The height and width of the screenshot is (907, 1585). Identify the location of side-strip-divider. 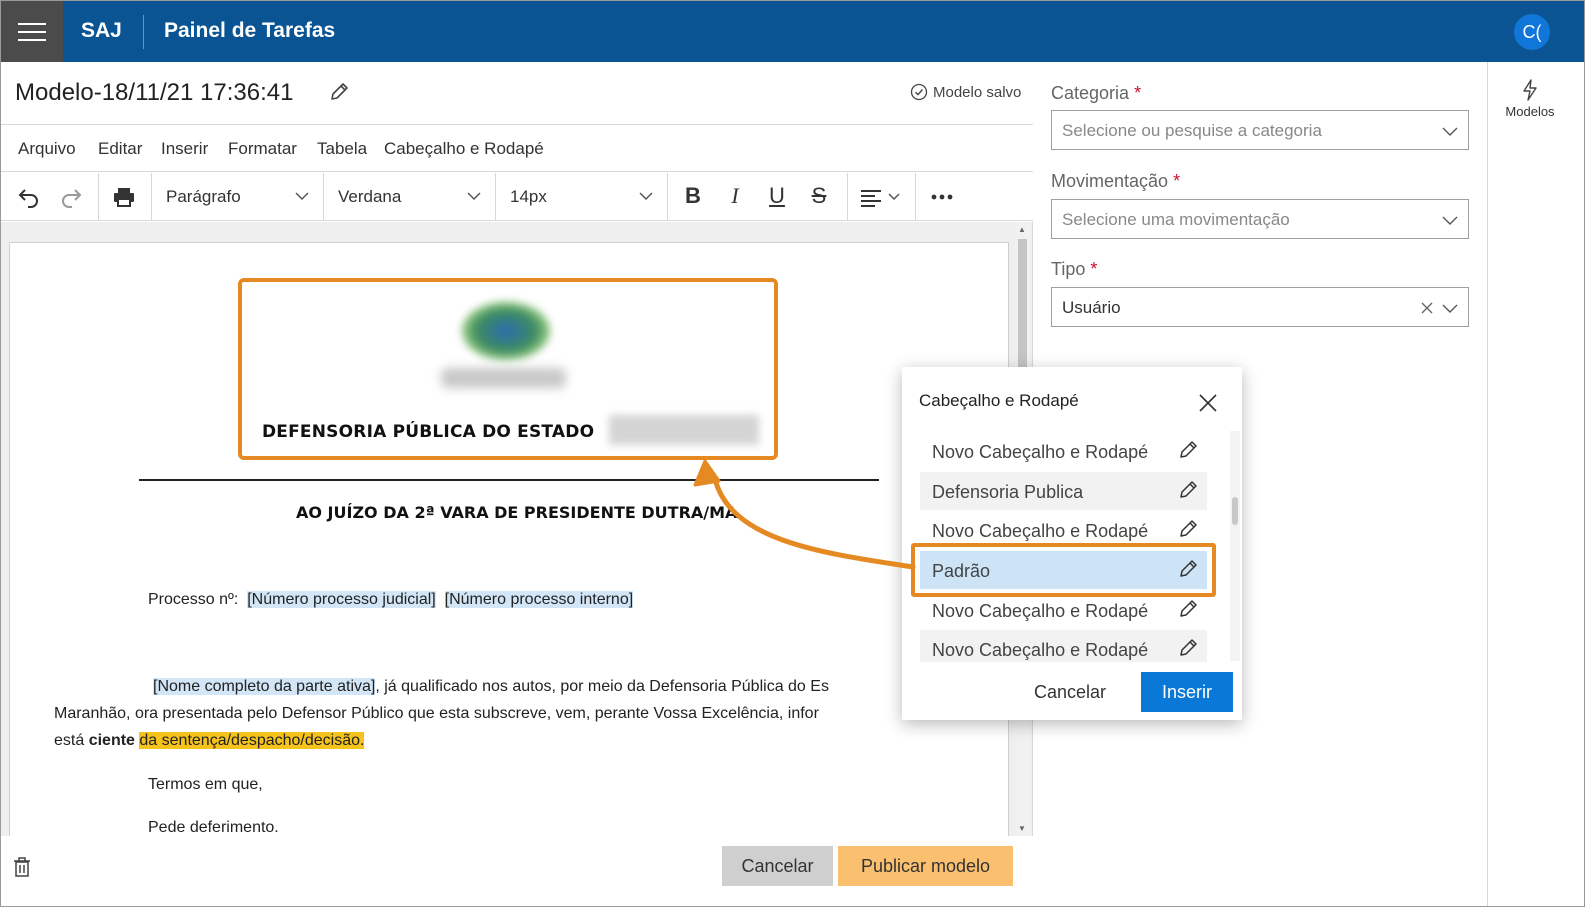
(1487, 484).